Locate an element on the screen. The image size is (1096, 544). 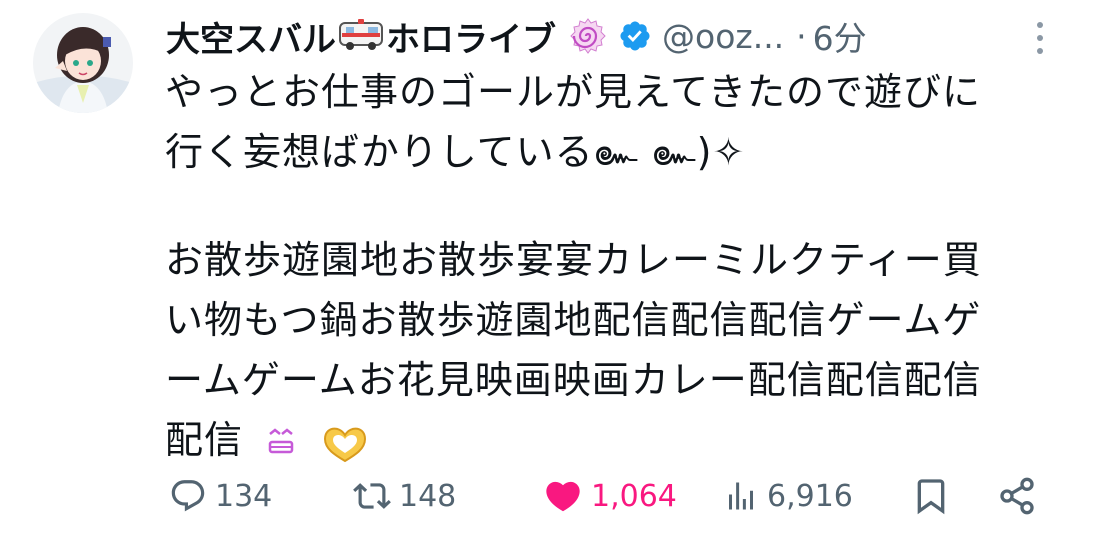
views-button: 6,916 is located at coordinates (788, 496).